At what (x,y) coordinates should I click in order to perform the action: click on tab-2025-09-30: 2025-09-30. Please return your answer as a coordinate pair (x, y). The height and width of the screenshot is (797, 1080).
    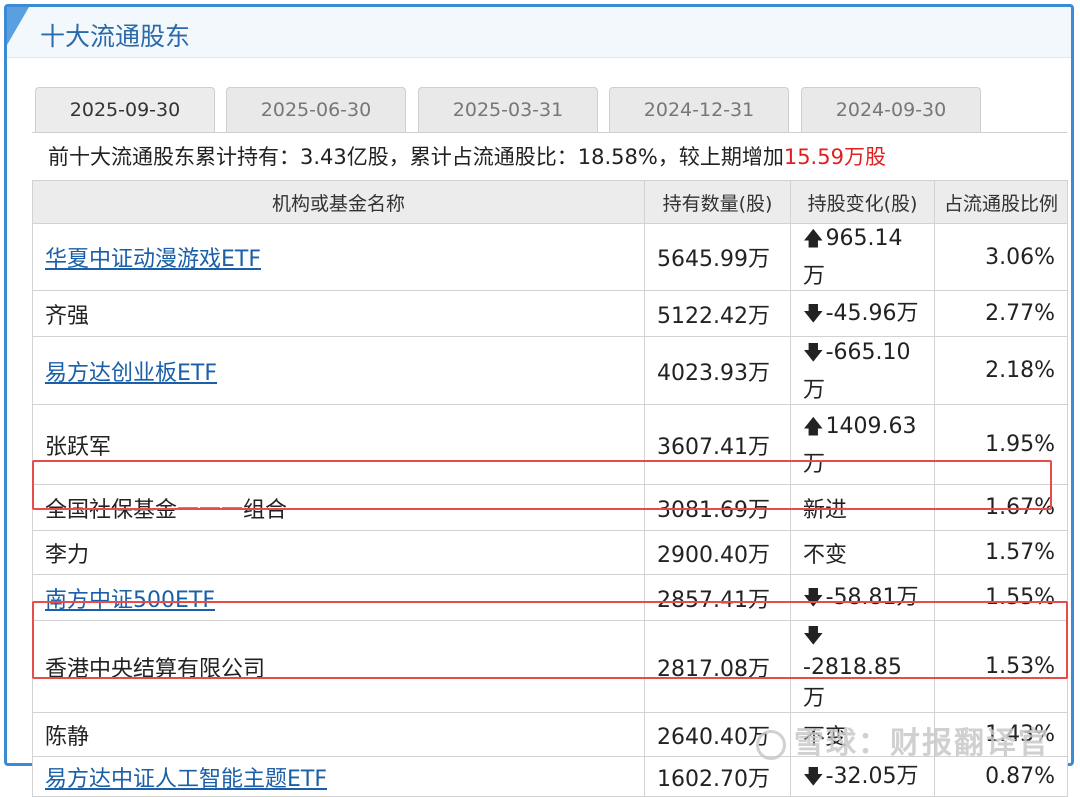
    Looking at the image, I should click on (125, 111).